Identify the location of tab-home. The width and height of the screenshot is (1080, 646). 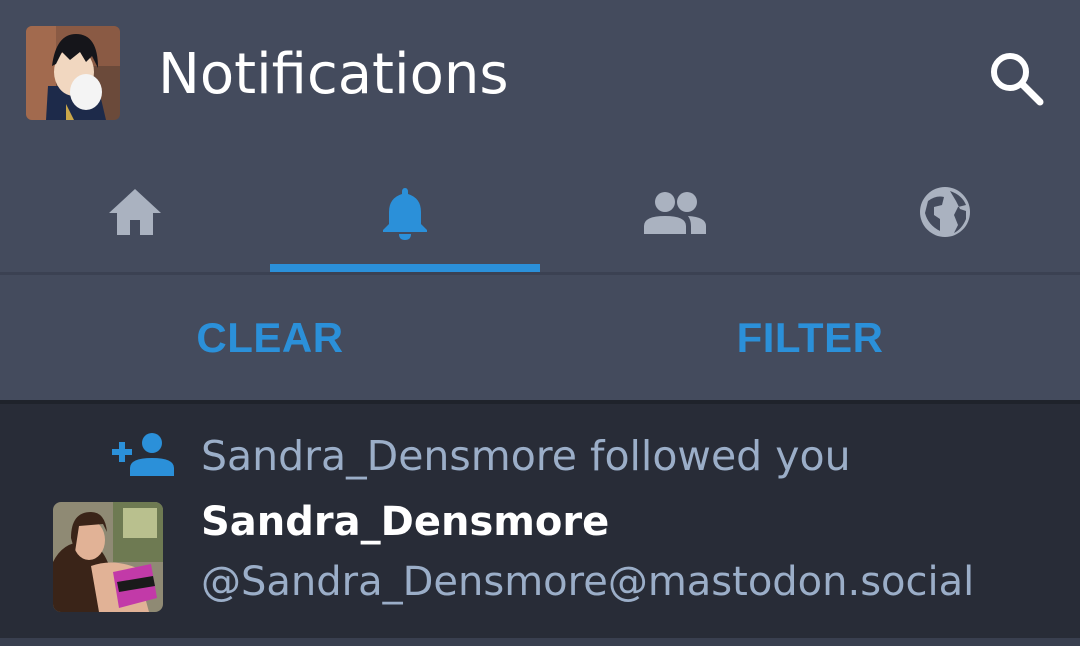
(135, 212).